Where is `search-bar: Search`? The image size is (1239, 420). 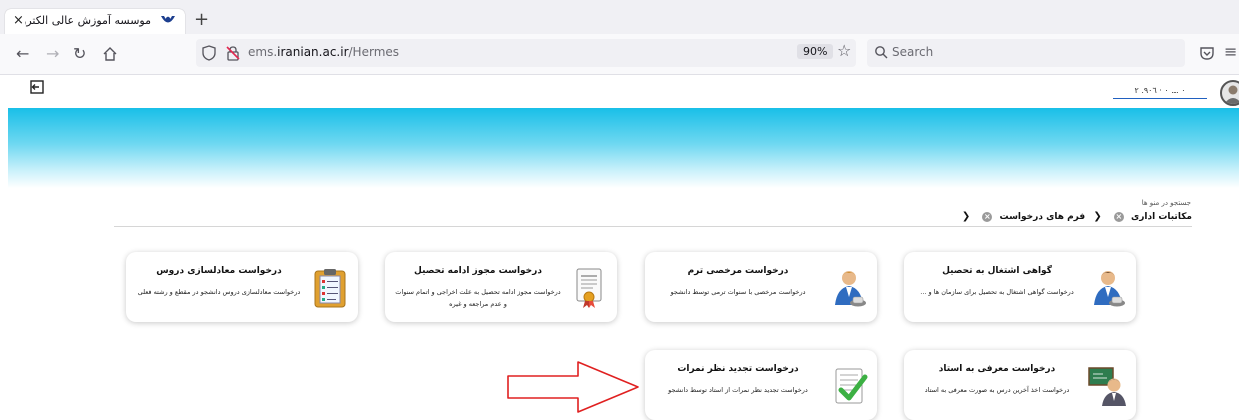 search-bar: Search is located at coordinates (1026, 53).